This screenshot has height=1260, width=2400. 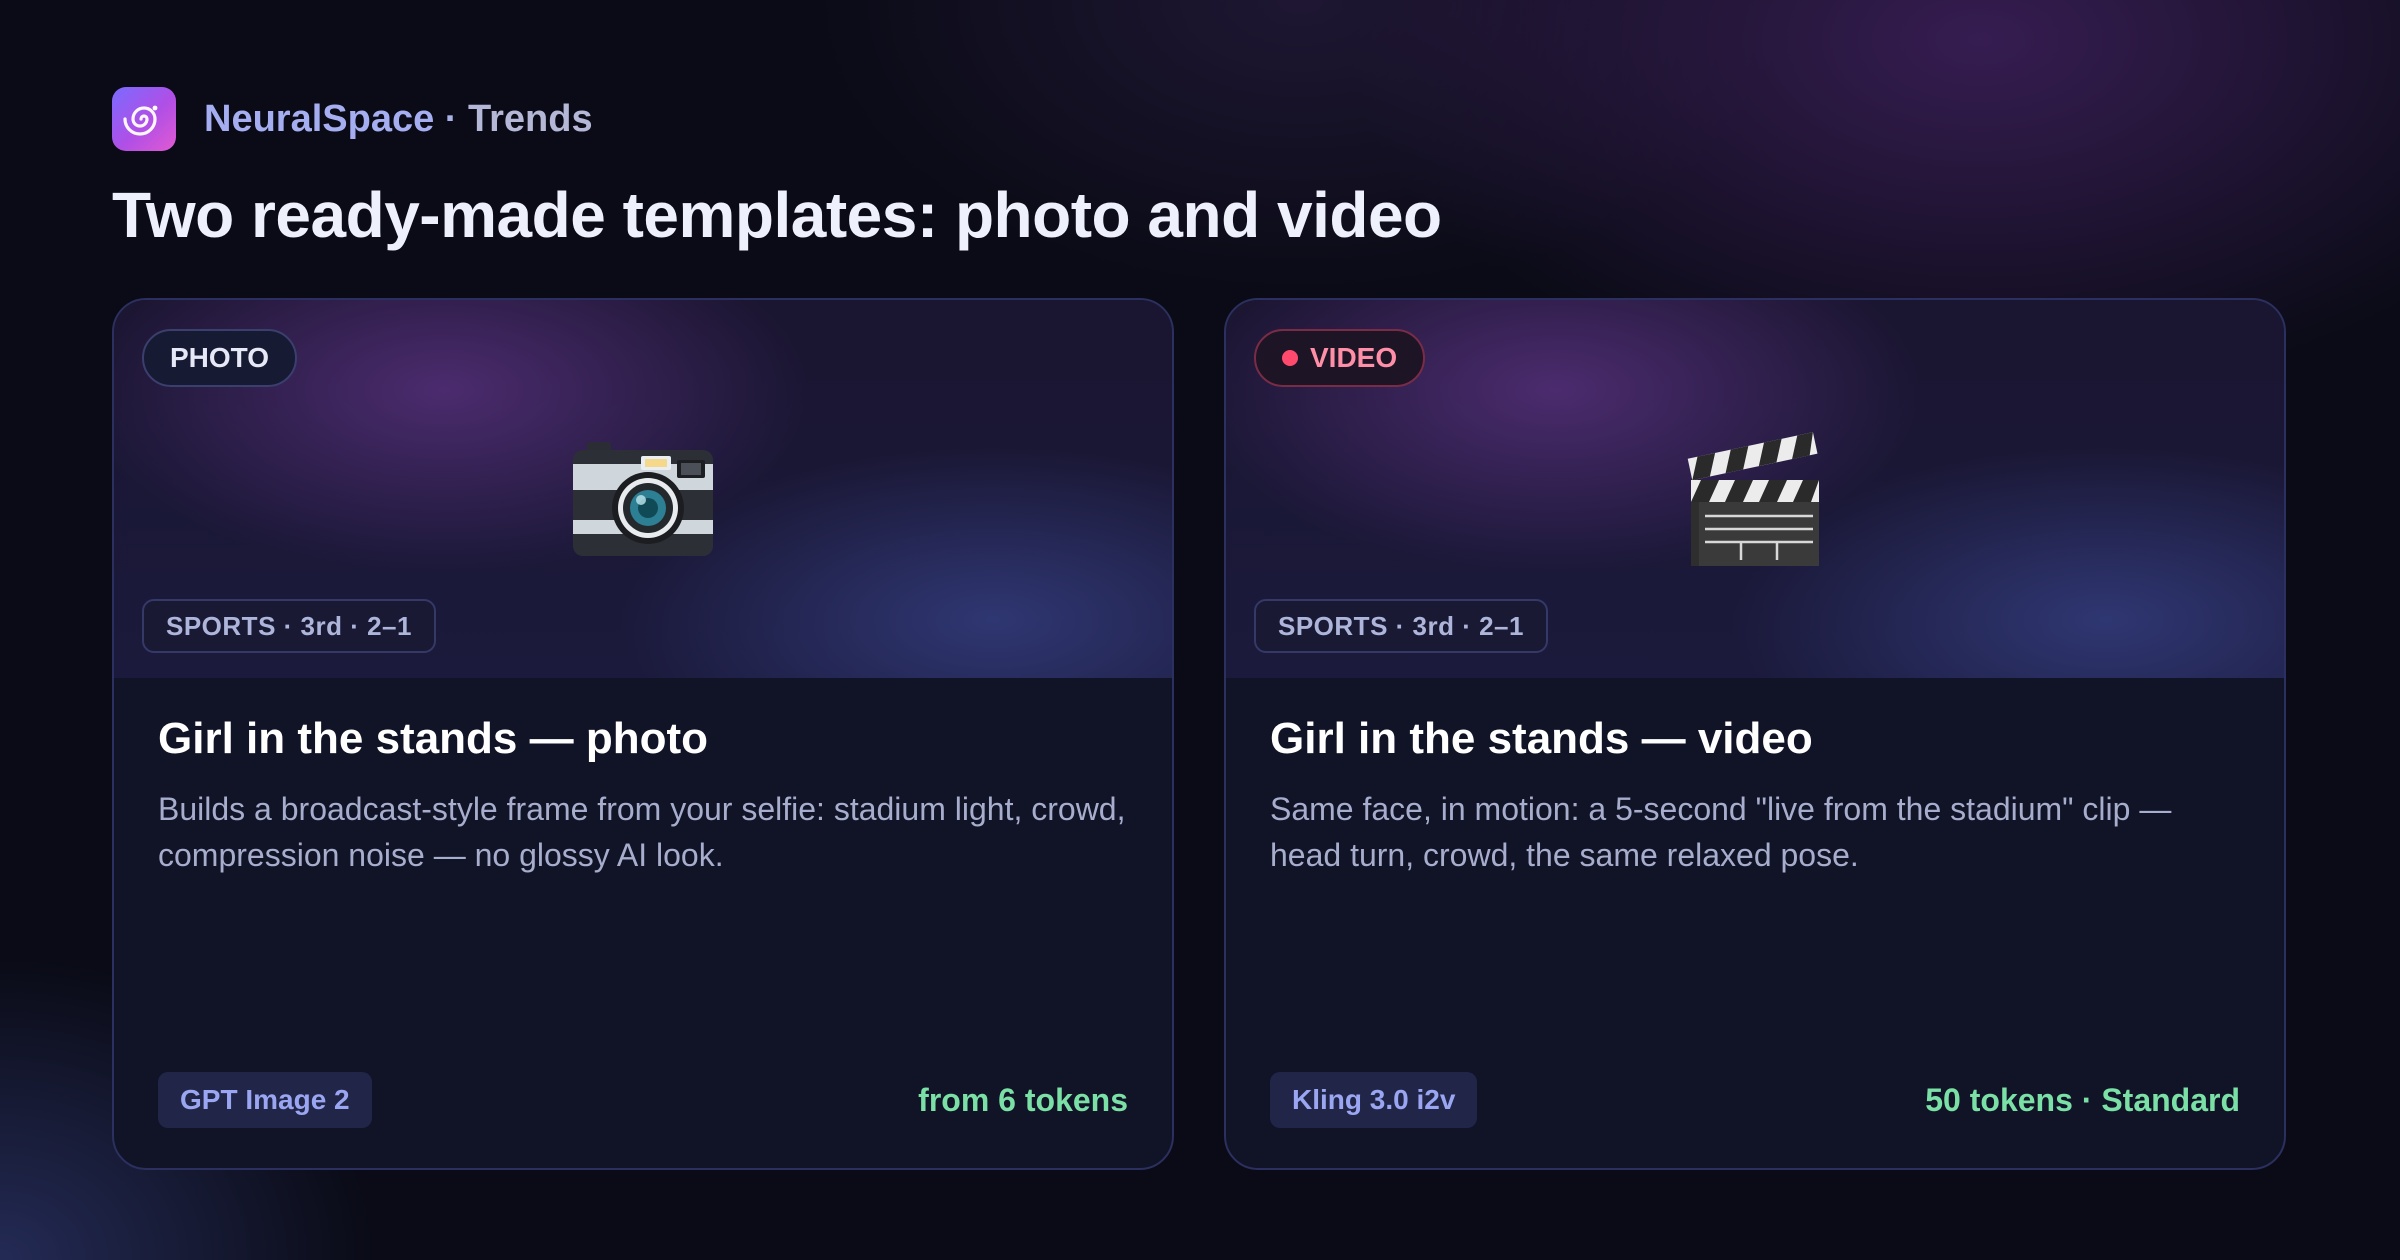 I want to click on card-hero: PHOTO SPORTS · 3rd · 2–1, so click(x=643, y=489).